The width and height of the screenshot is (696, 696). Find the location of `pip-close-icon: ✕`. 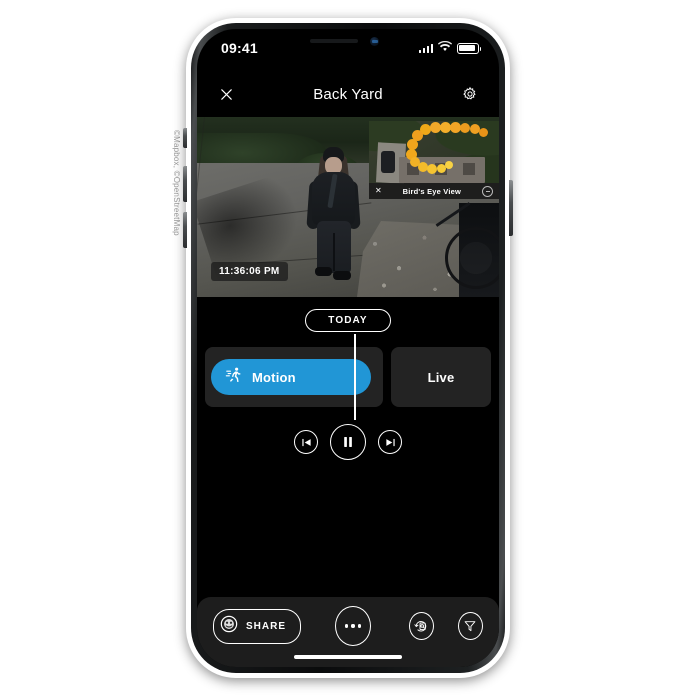

pip-close-icon: ✕ is located at coordinates (378, 191).